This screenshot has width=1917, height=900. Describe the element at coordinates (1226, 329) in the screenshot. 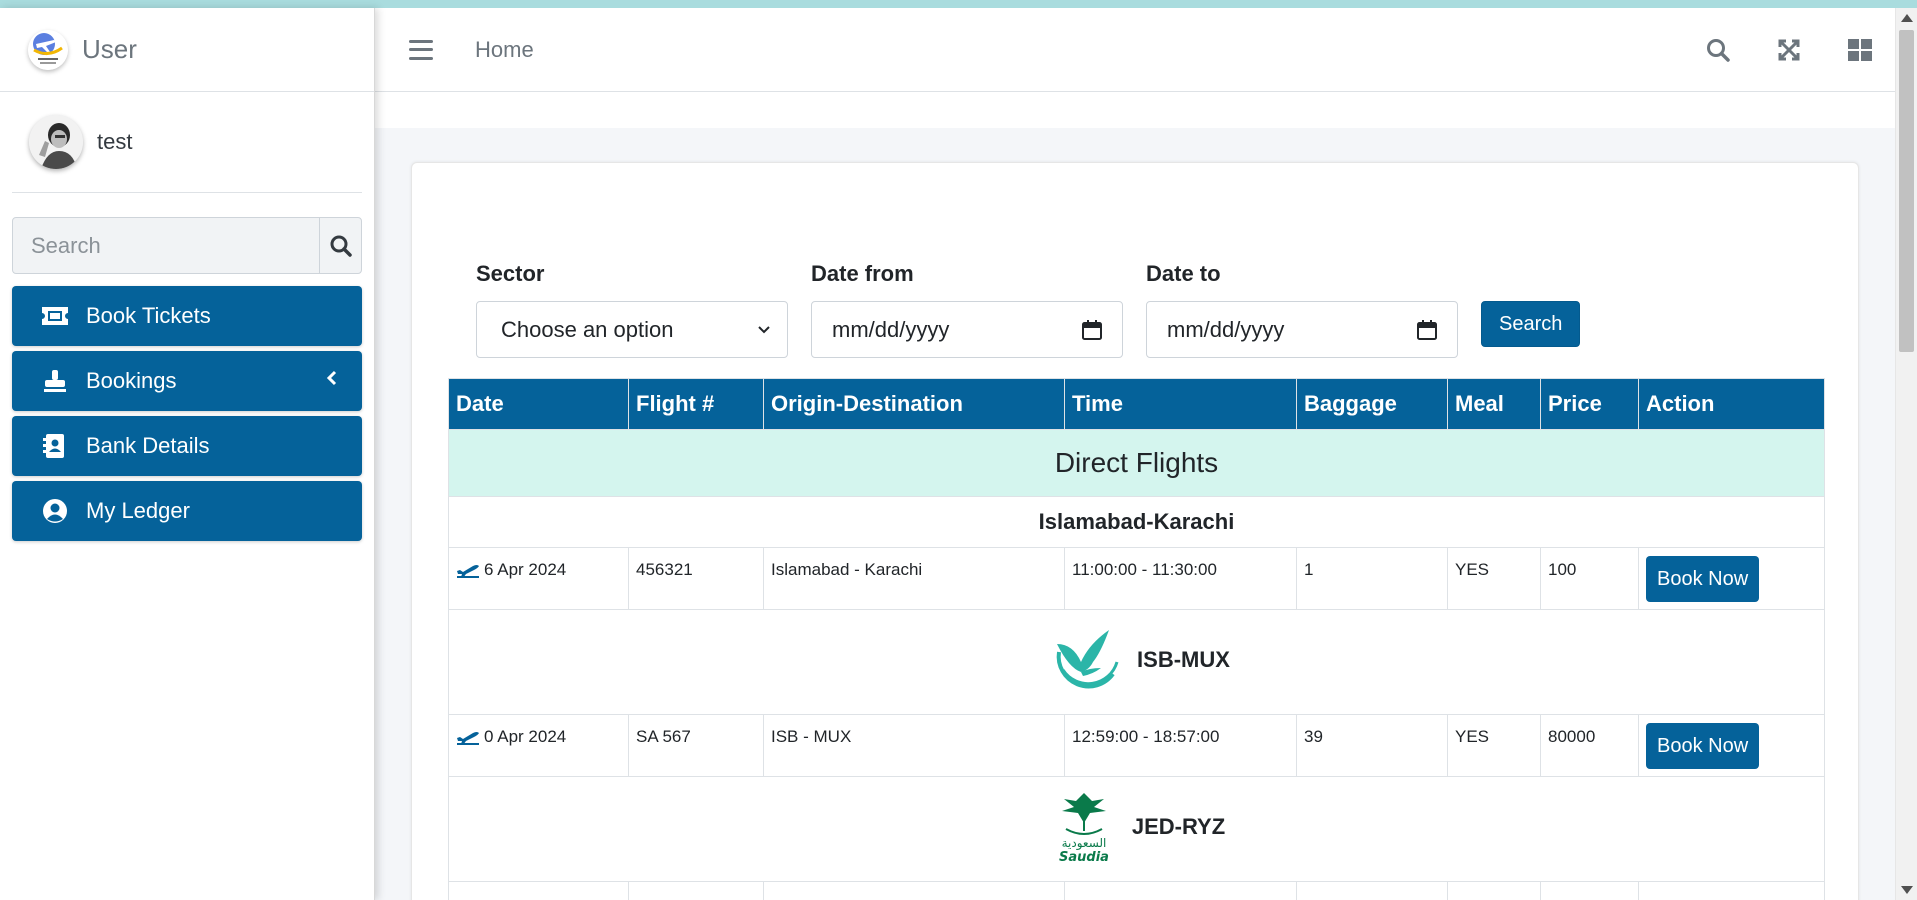

I see `date-to-value: mm/dd/yyyy` at that location.